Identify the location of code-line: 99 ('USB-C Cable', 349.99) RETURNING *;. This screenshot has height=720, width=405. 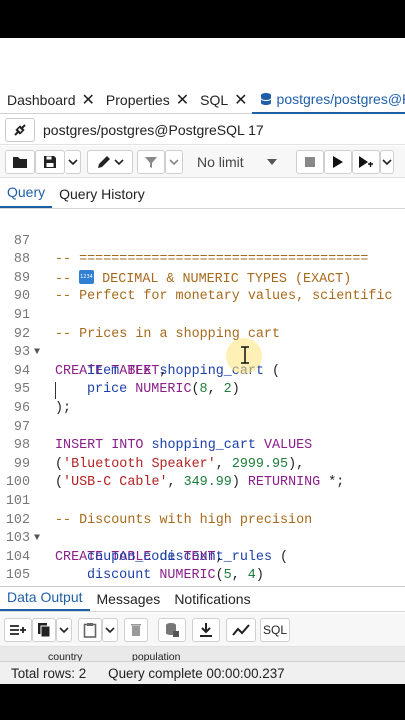
(202, 464).